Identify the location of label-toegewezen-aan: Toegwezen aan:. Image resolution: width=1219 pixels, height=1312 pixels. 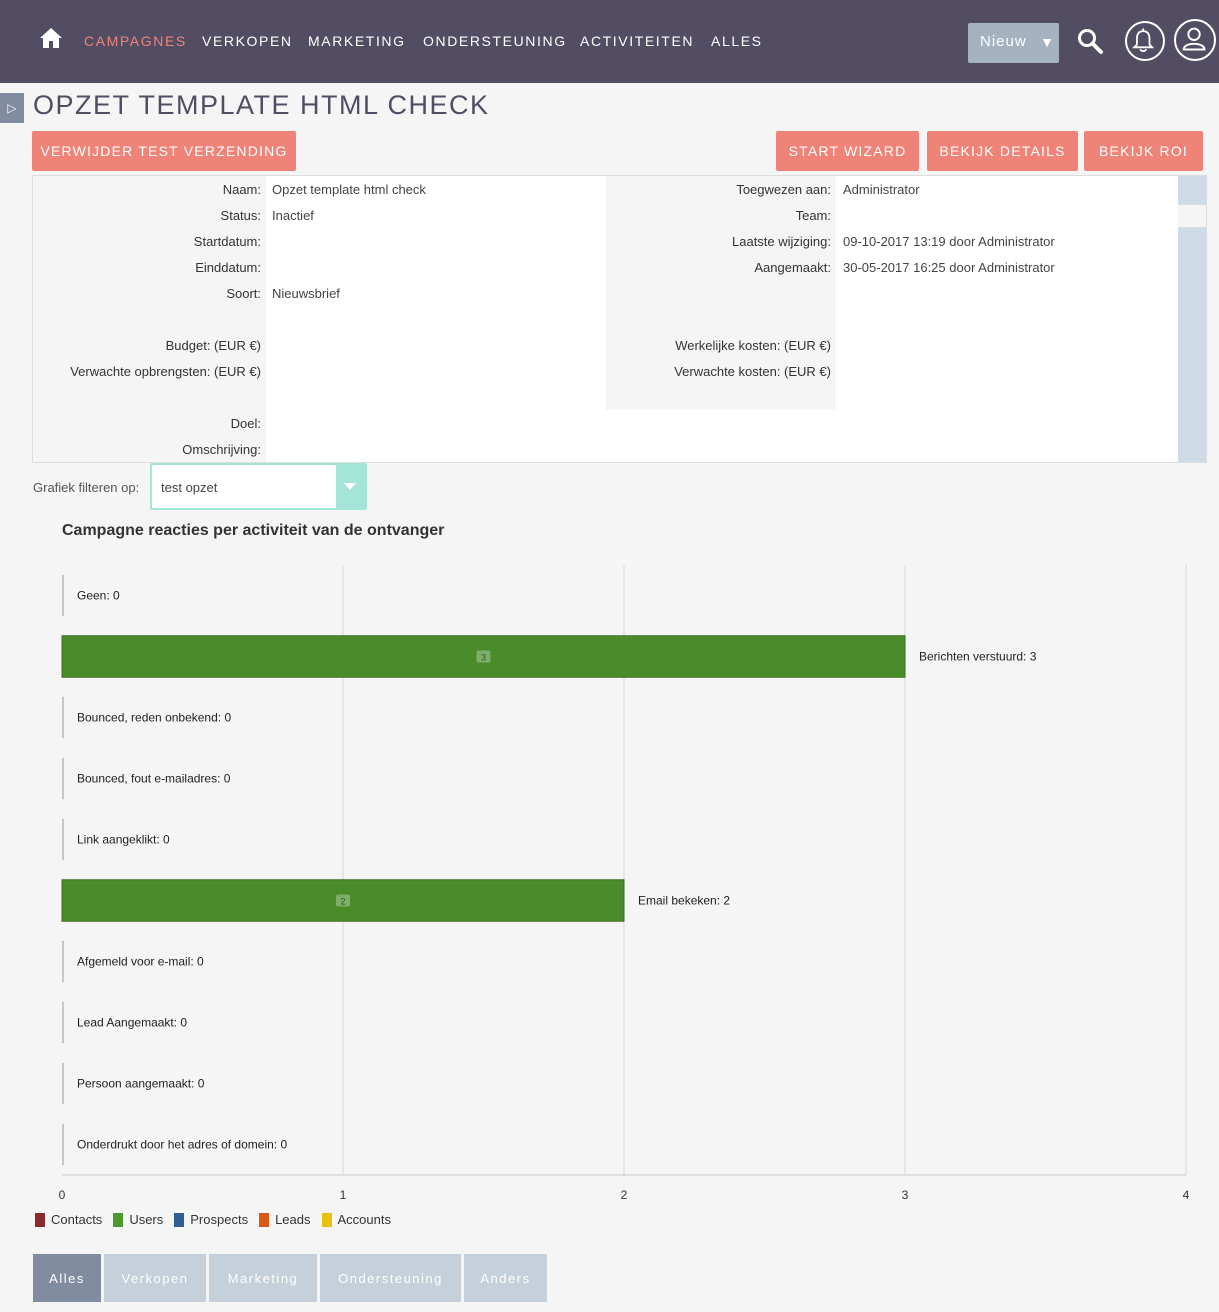
(783, 189).